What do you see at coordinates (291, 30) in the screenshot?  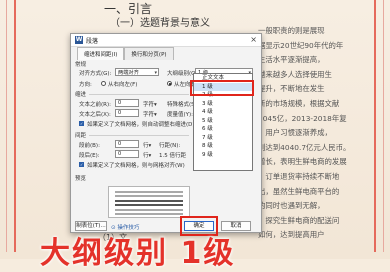 I see `paragraph-line: 一般职责的则是展现` at bounding box center [291, 30].